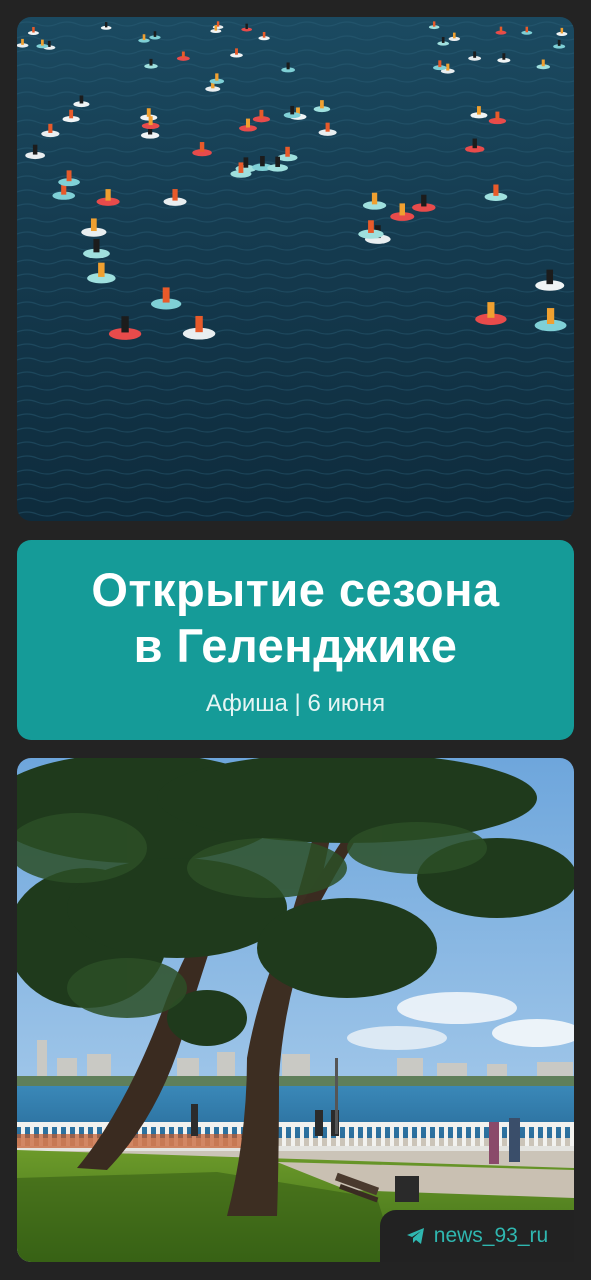 This screenshot has height=1280, width=591. Describe the element at coordinates (295, 589) in the screenshot. I see `headline-line-1: Открытие сезона` at that location.